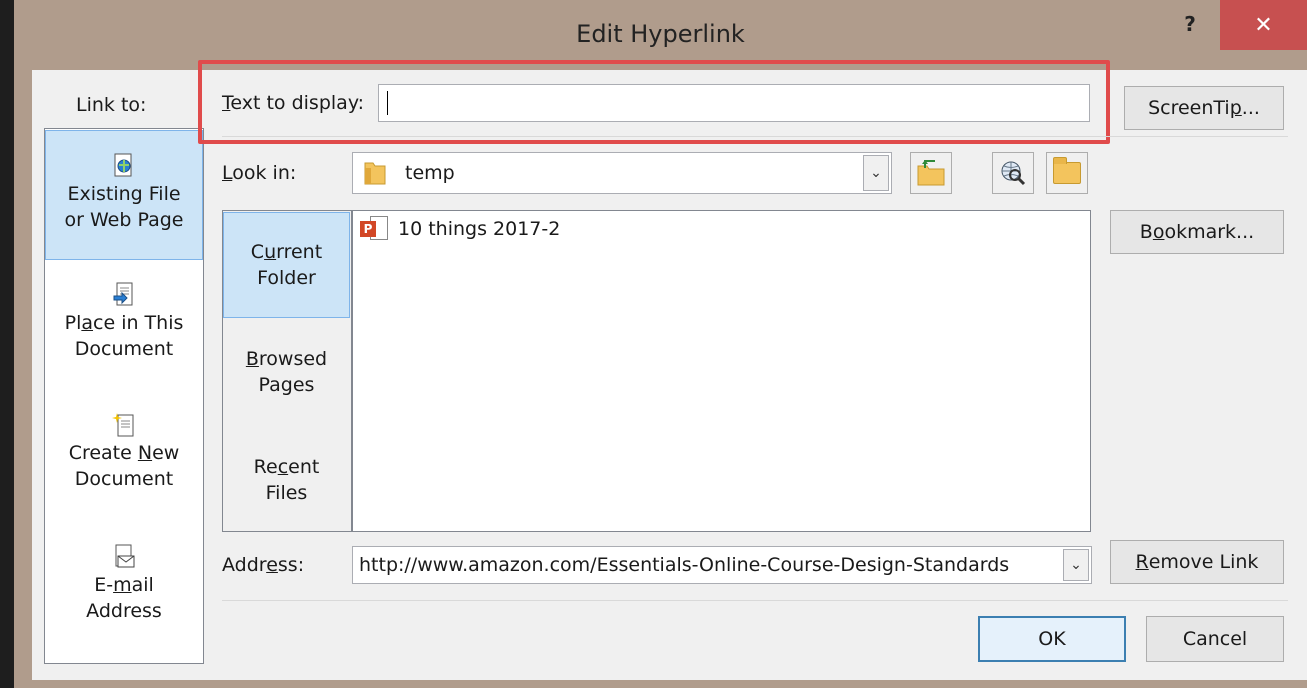 This screenshot has height=688, width=1307. What do you see at coordinates (286, 372) in the screenshot?
I see `nav-browsed-pages: Browsed Pages` at bounding box center [286, 372].